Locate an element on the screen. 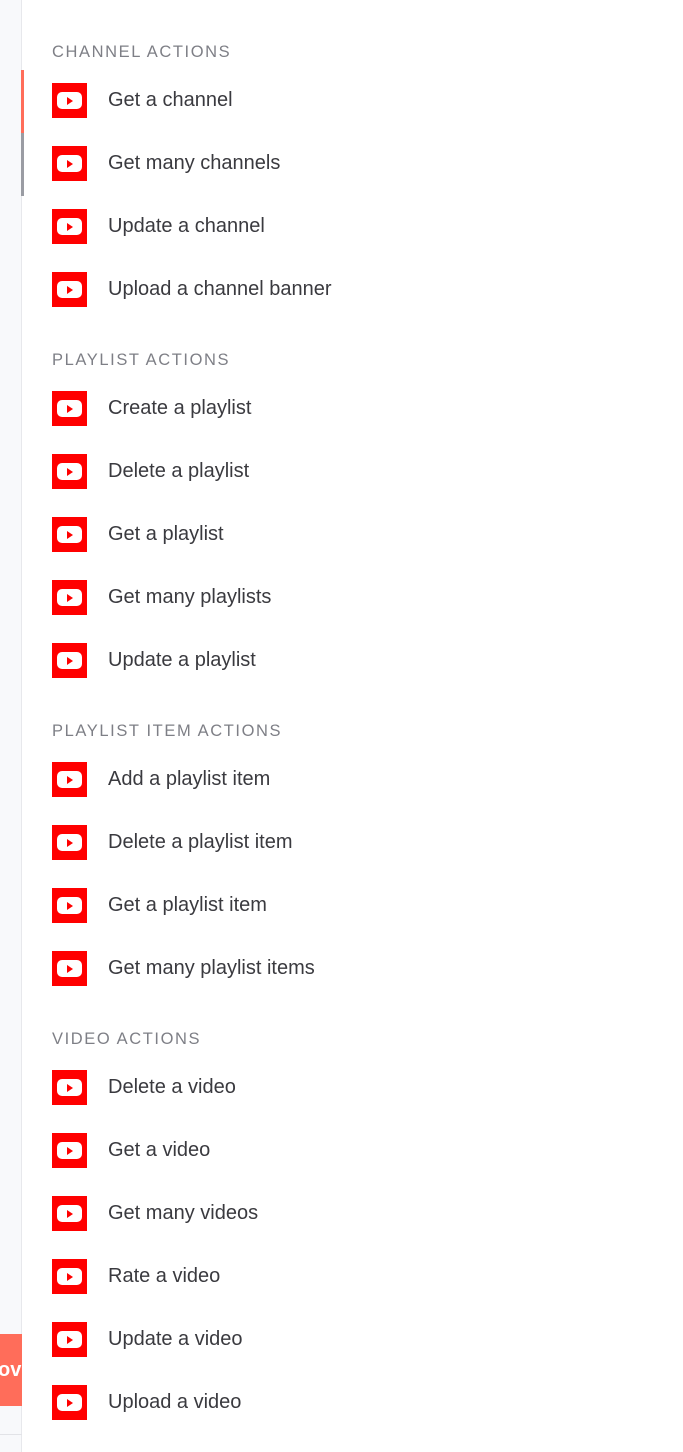 Image resolution: width=683 pixels, height=1452 pixels. scroll-indicator-inactive is located at coordinates (22, 164).